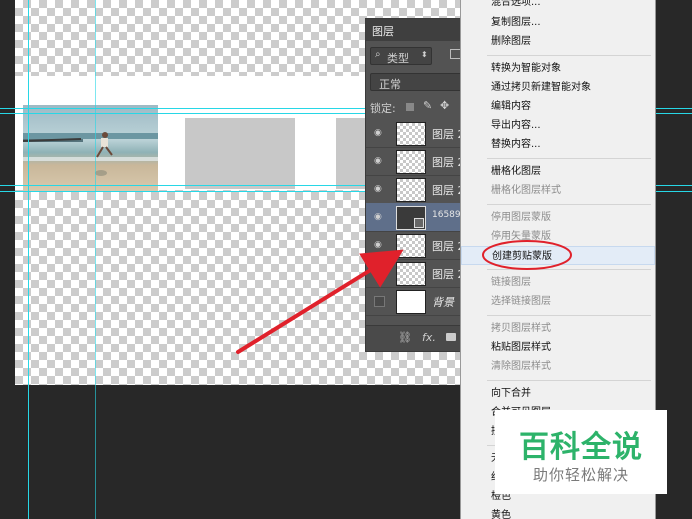  What do you see at coordinates (320, 301) in the screenshot?
I see `red-arrow` at bounding box center [320, 301].